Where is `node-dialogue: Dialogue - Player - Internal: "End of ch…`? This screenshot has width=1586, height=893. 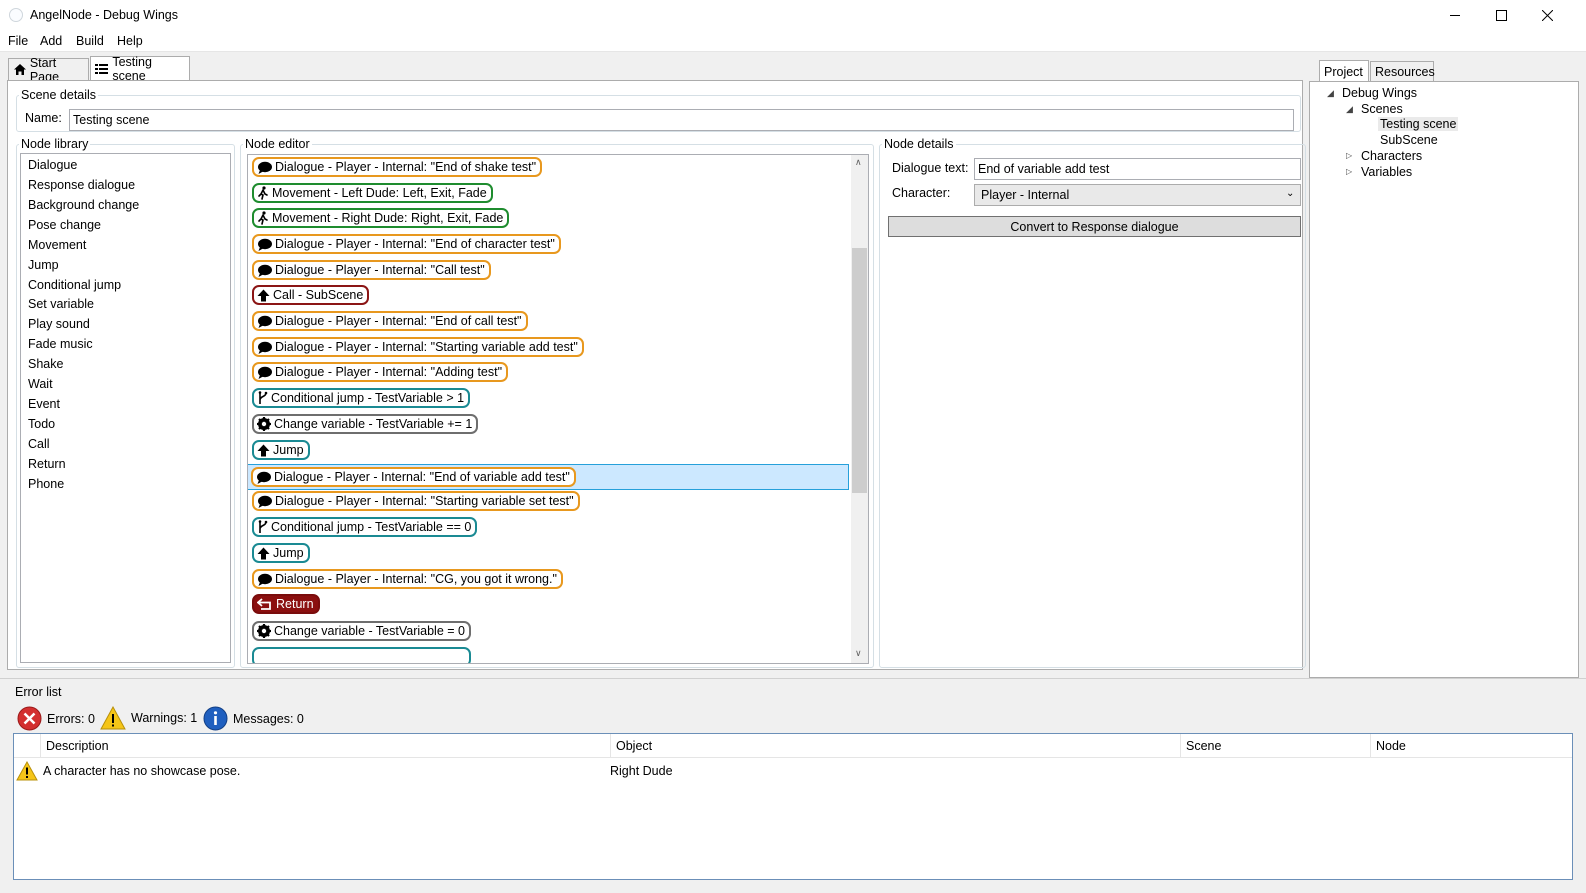
node-dialogue: Dialogue - Player - Internal: "End of ch… is located at coordinates (406, 244).